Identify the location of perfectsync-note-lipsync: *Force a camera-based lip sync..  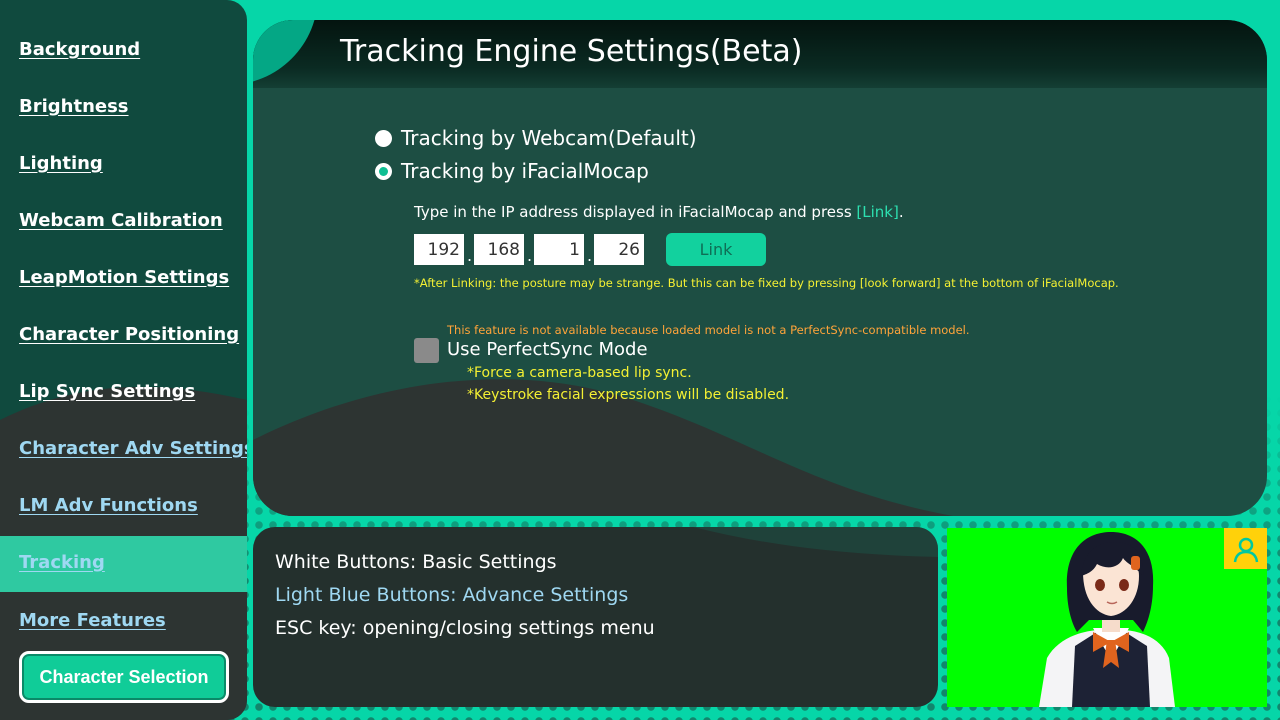
(579, 373).